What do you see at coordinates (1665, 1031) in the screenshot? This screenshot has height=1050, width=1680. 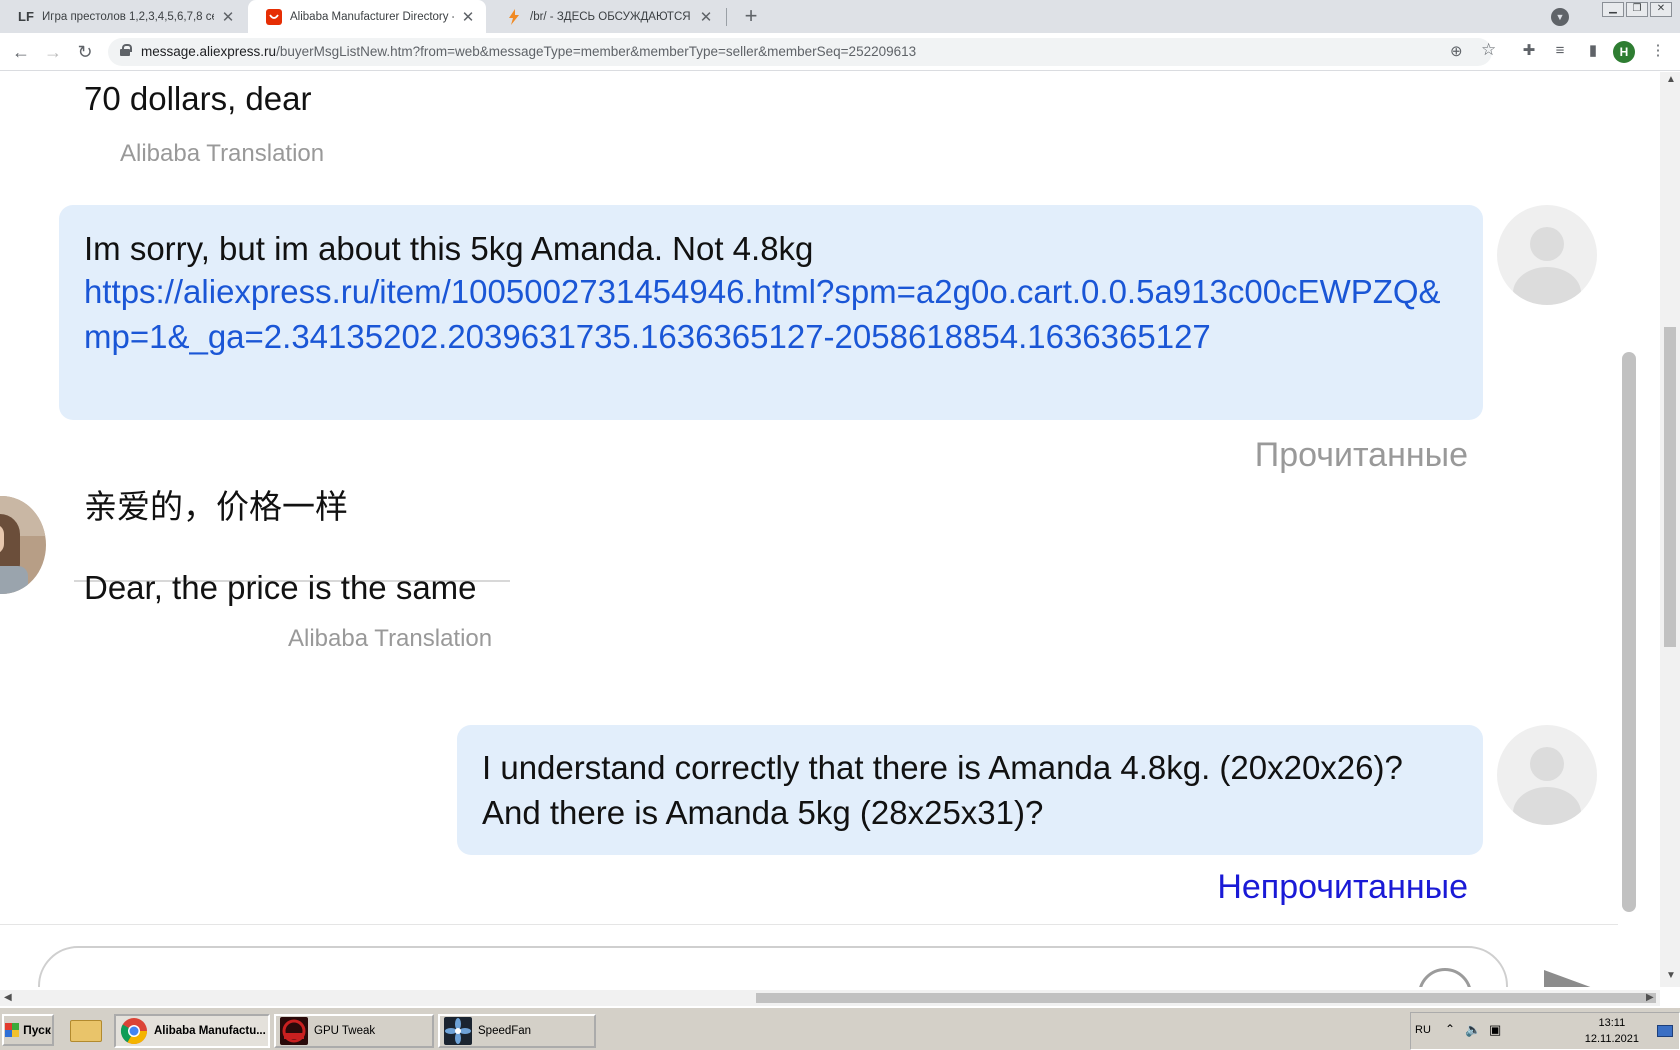 I see `show-desktop-icon` at bounding box center [1665, 1031].